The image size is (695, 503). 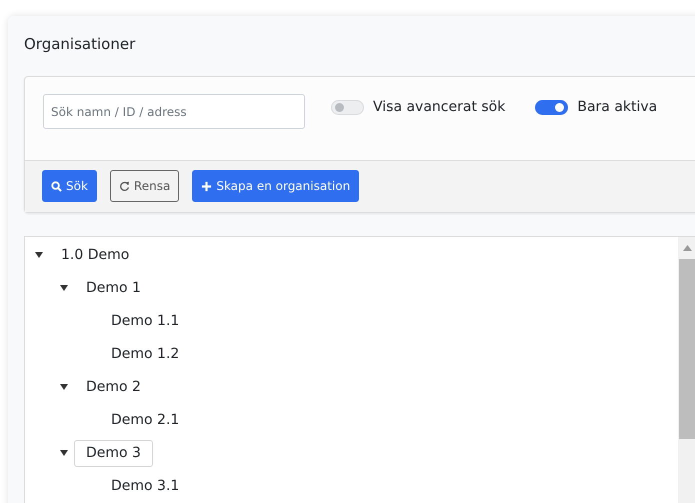 I want to click on tree-item: Demo 2, so click(x=113, y=387).